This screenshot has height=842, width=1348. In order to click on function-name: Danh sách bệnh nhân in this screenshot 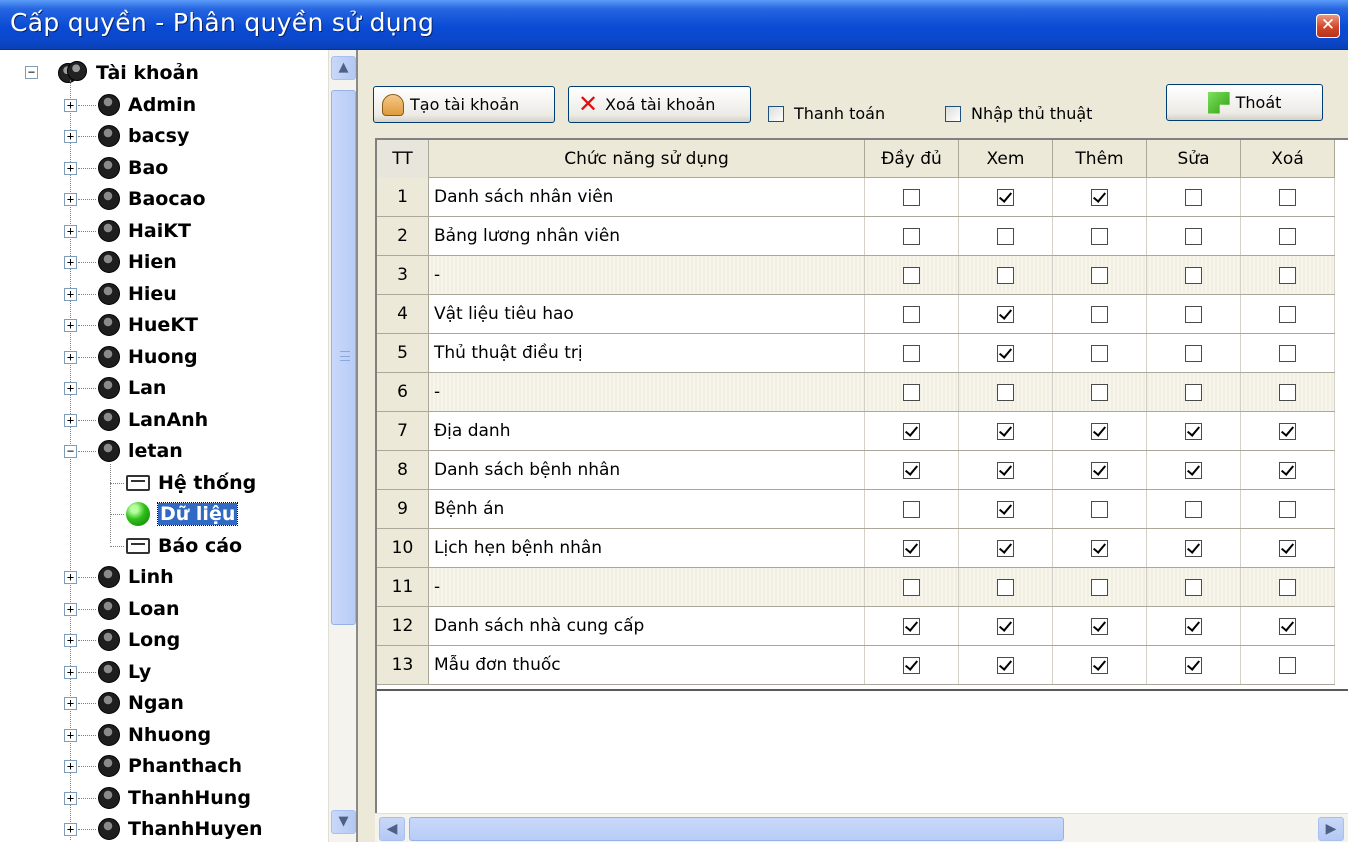, I will do `click(647, 470)`.